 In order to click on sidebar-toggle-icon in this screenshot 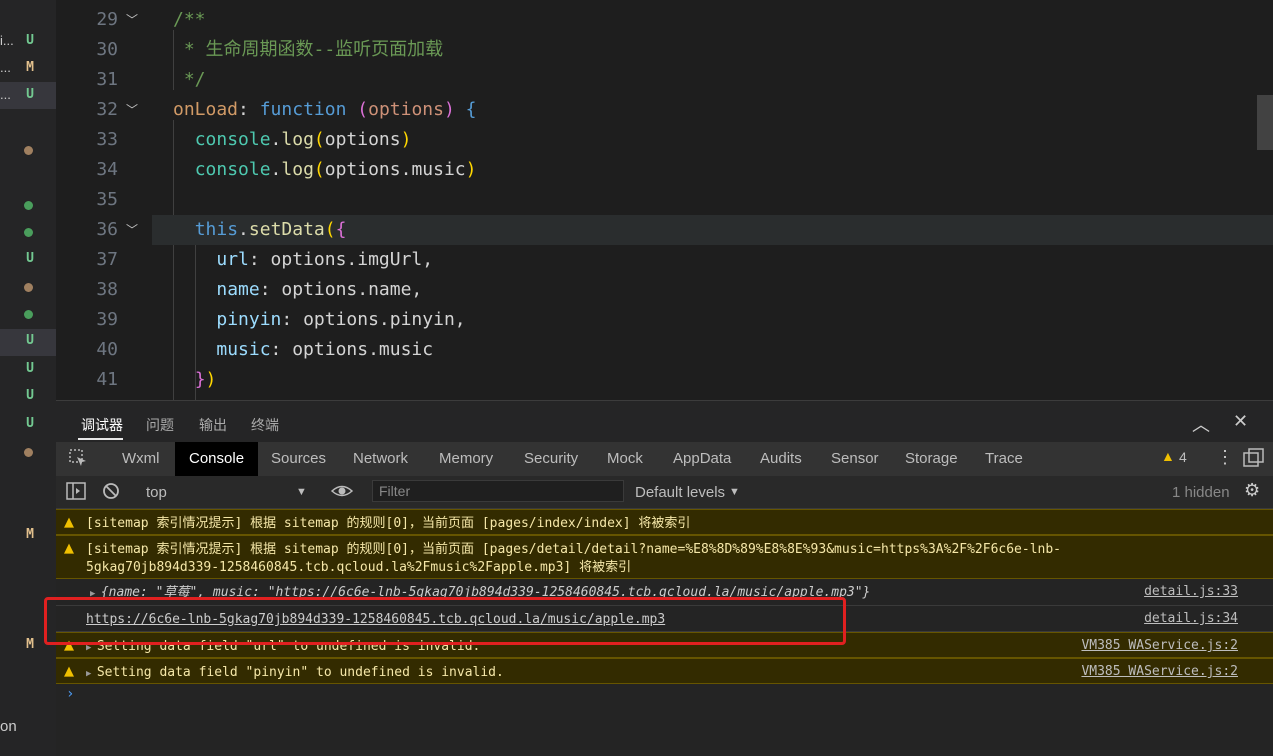, I will do `click(76, 493)`.